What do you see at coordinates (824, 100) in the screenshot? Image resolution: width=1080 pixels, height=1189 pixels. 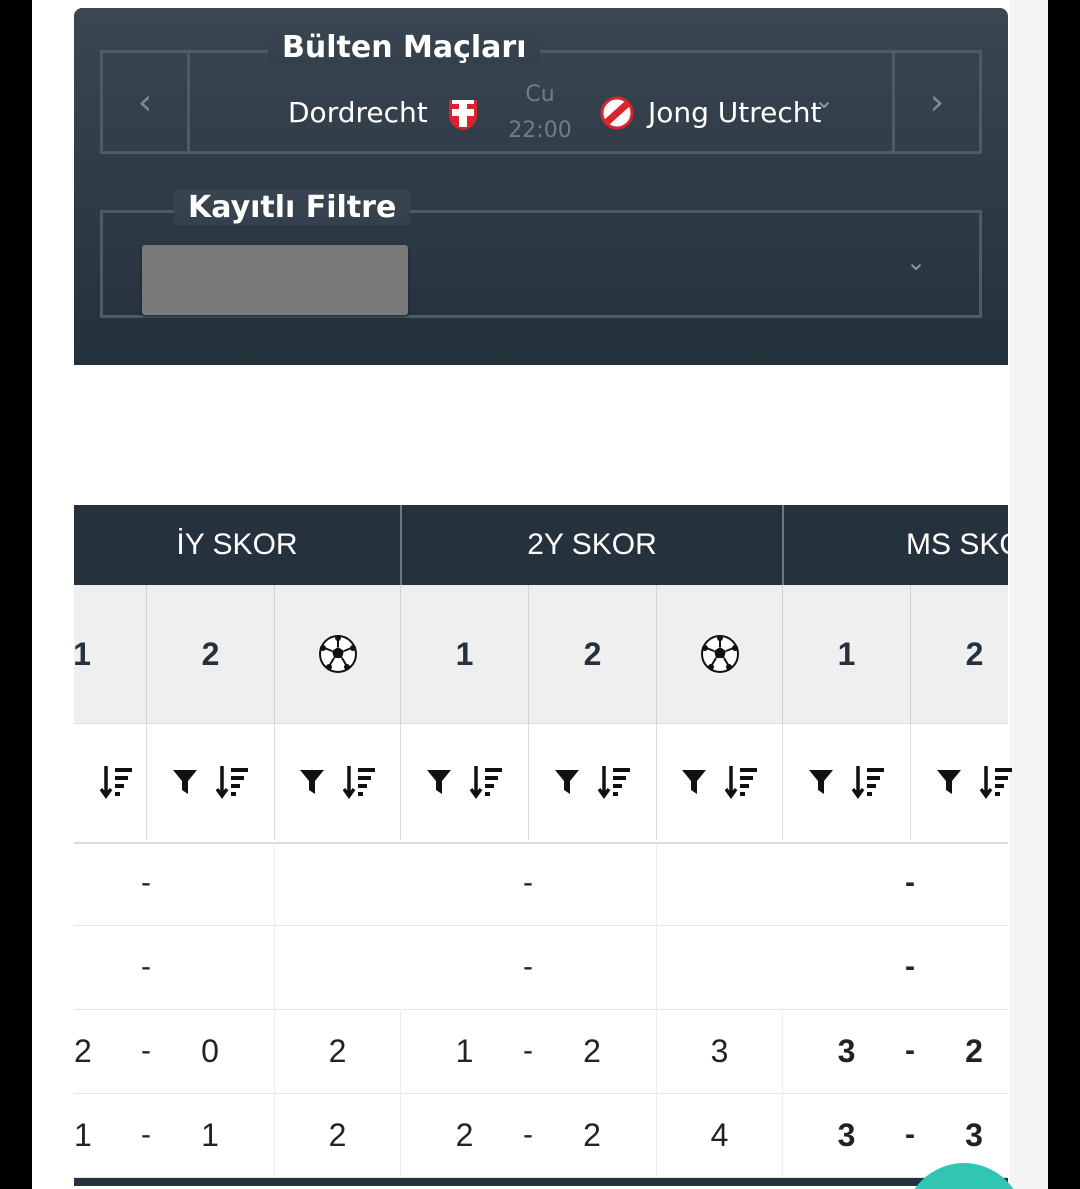 I see `fixtures-dropdown-chevron-icon: ⌄` at bounding box center [824, 100].